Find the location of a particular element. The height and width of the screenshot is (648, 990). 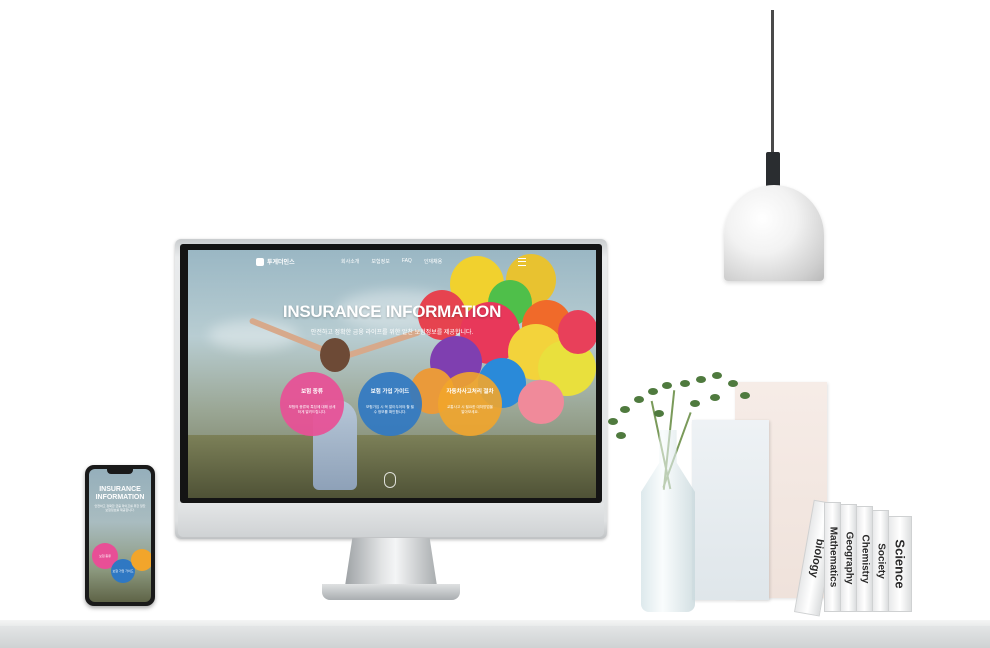

card-title: 자동차사고처리 절차 is located at coordinates (470, 392).